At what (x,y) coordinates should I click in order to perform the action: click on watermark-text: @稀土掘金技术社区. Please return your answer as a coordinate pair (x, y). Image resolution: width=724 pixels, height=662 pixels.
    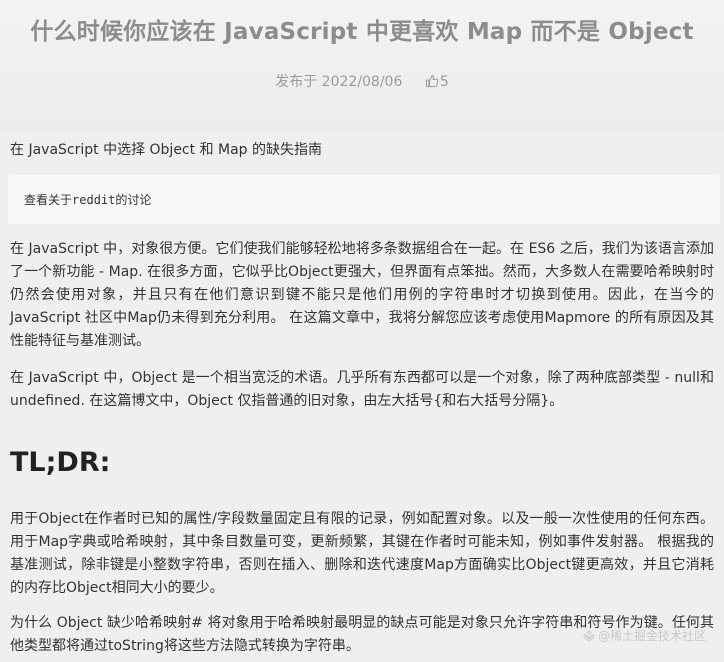
    Looking at the image, I should click on (651, 636).